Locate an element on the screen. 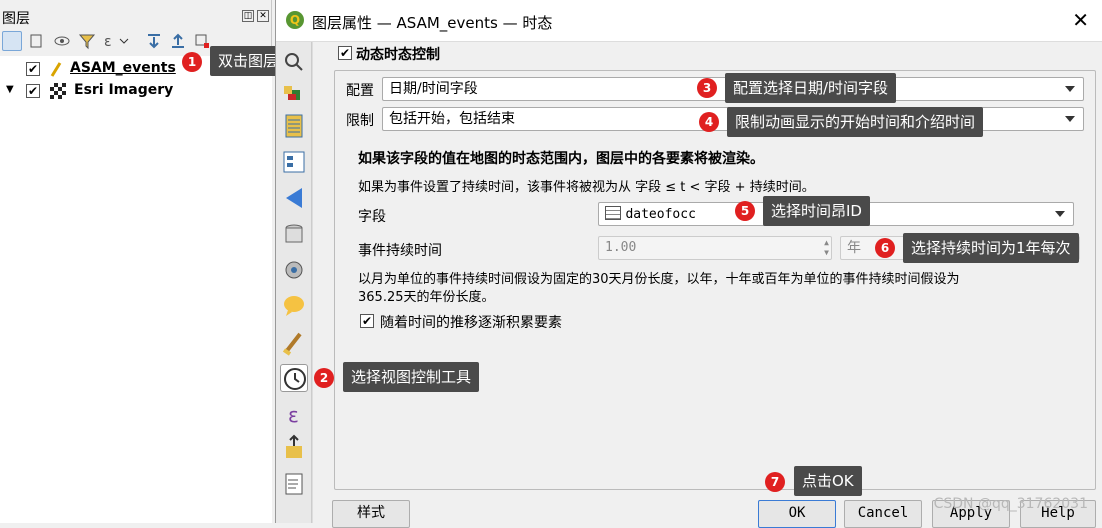 The width and height of the screenshot is (1102, 528). raster-layer-icon is located at coordinates (58, 91).